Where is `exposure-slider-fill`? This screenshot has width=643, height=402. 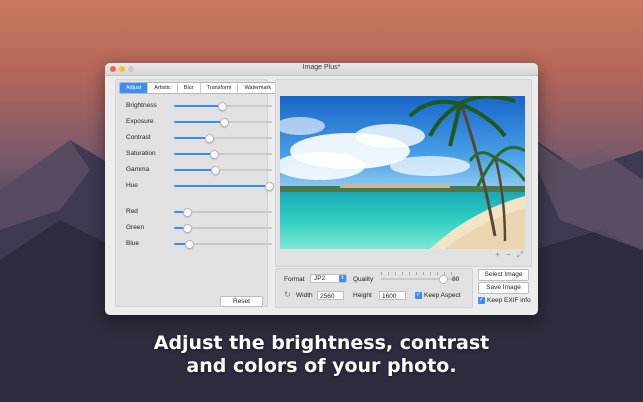
exposure-slider-fill is located at coordinates (198, 122).